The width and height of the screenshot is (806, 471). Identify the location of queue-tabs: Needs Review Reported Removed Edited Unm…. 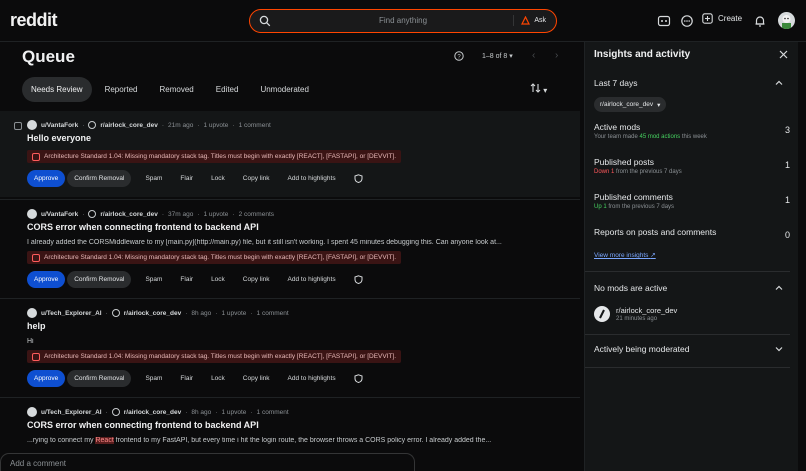
(172, 89).